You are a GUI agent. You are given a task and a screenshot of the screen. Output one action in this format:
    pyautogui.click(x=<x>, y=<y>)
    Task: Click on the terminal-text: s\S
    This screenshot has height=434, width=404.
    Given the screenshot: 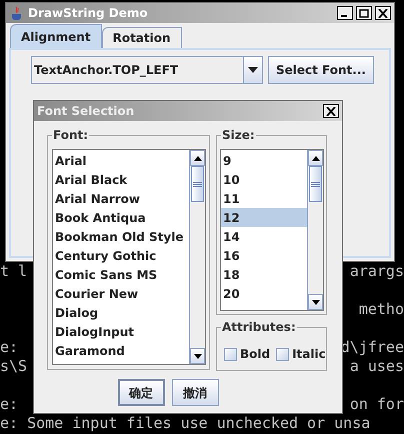 What is the action you would take?
    pyautogui.click(x=14, y=366)
    